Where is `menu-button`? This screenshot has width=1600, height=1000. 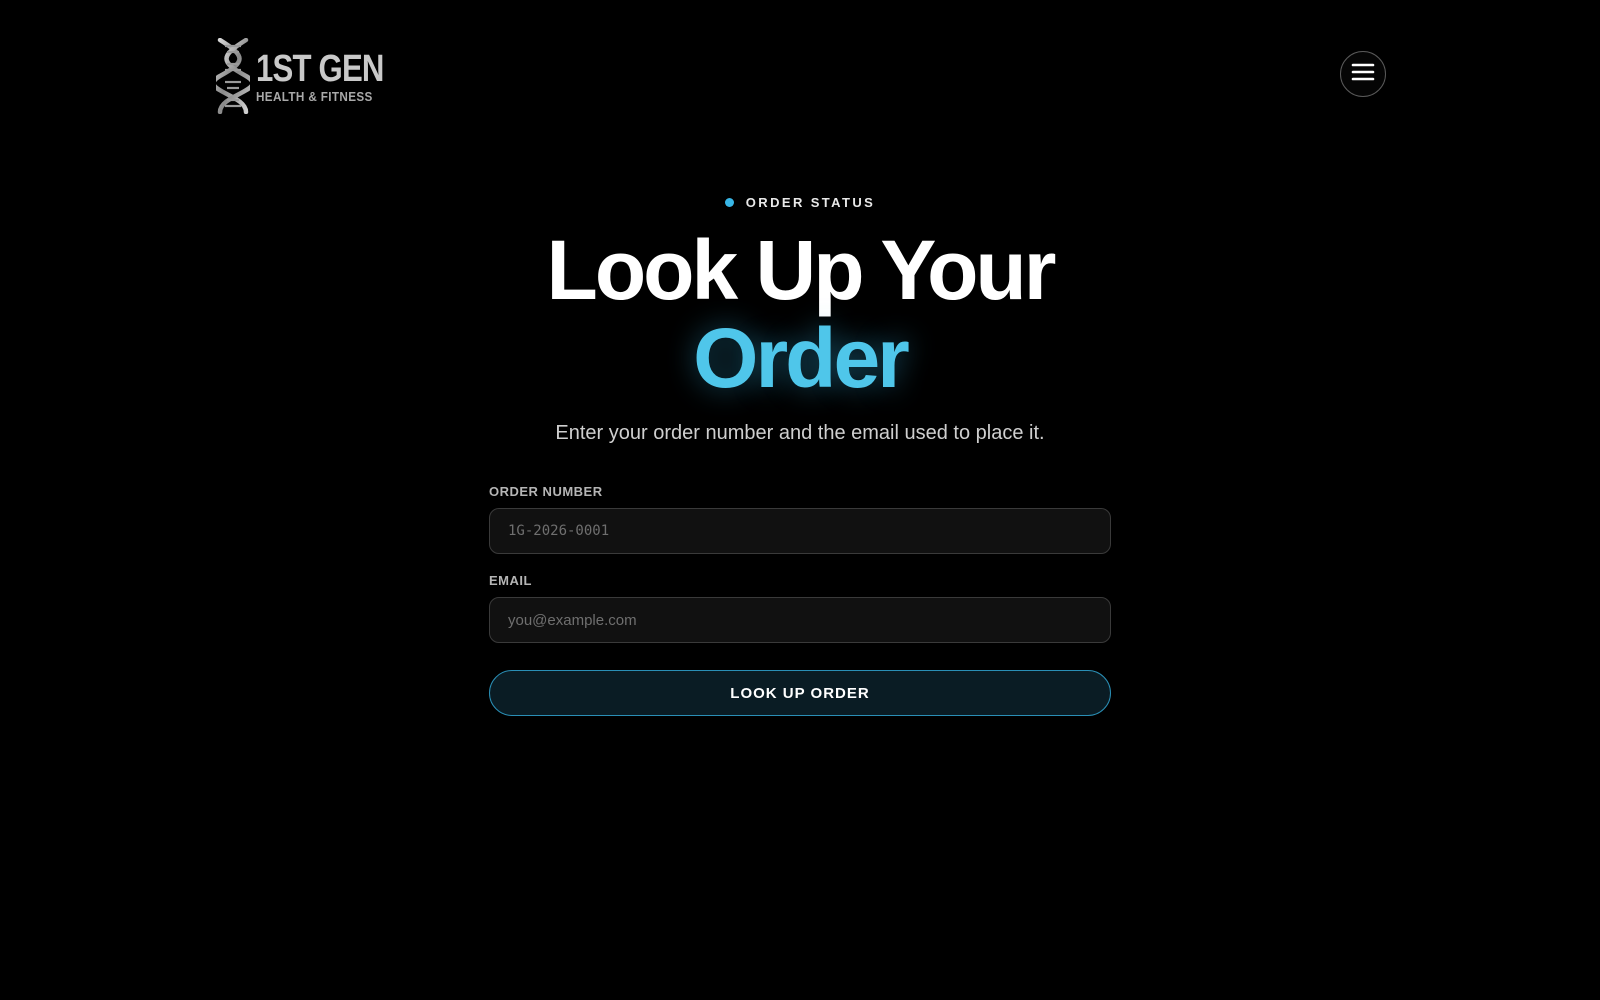
menu-button is located at coordinates (1363, 74).